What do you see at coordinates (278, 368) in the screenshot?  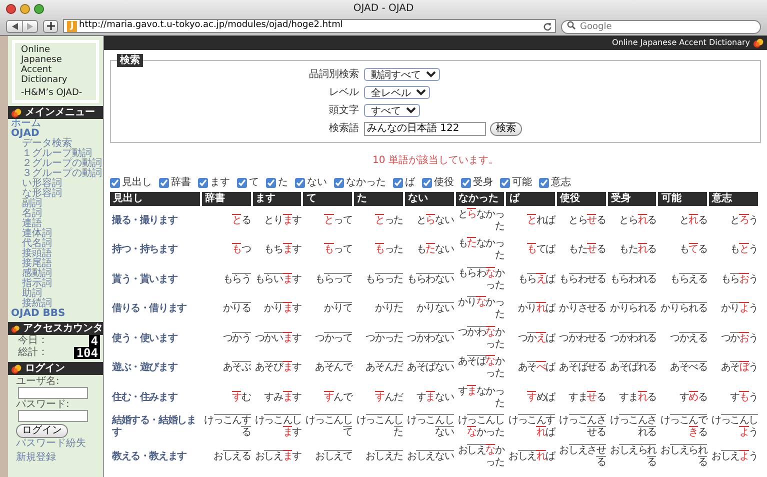 I see `accent-cell-text: あそびます` at bounding box center [278, 368].